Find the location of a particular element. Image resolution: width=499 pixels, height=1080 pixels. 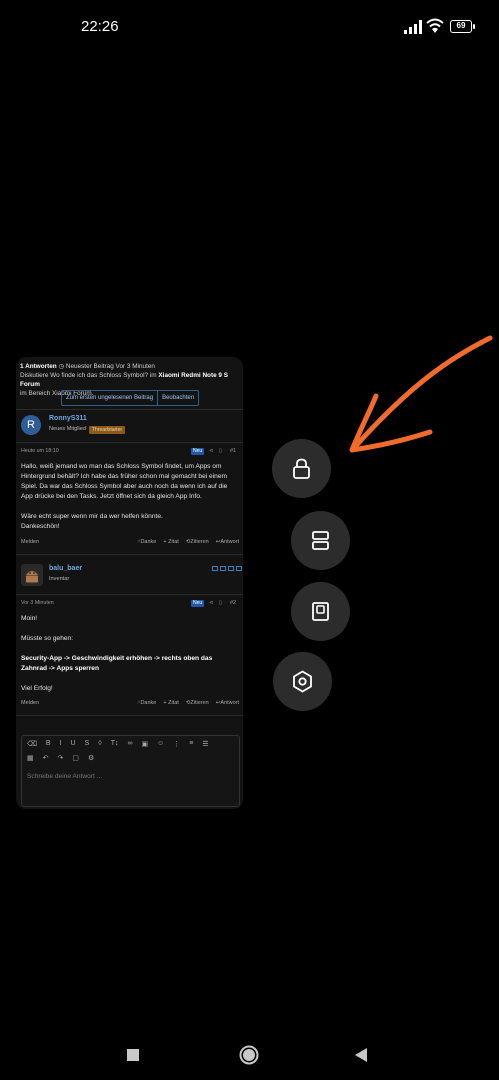

underline-button: U is located at coordinates (73, 744).